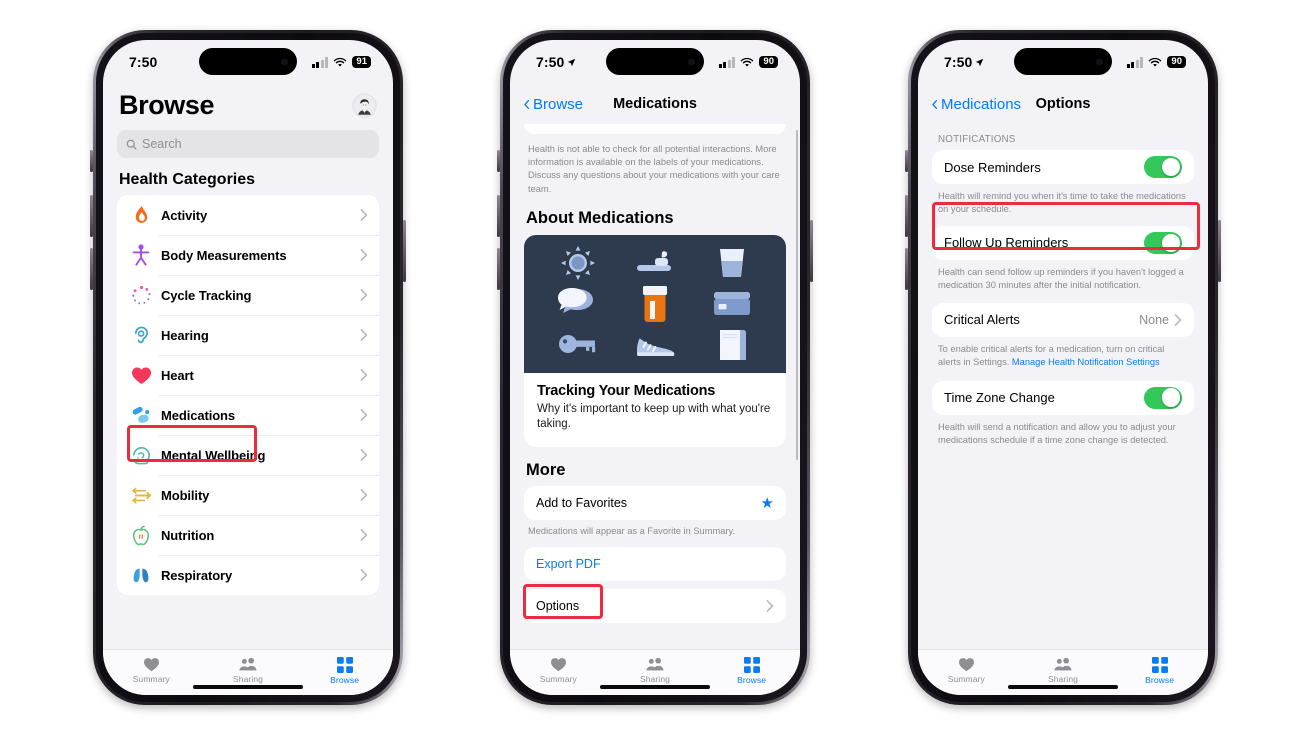 The width and height of the screenshot is (1312, 738). Describe the element at coordinates (1063, 242) in the screenshot. I see `follow-up-reminders-row: Follow Up Reminders` at that location.